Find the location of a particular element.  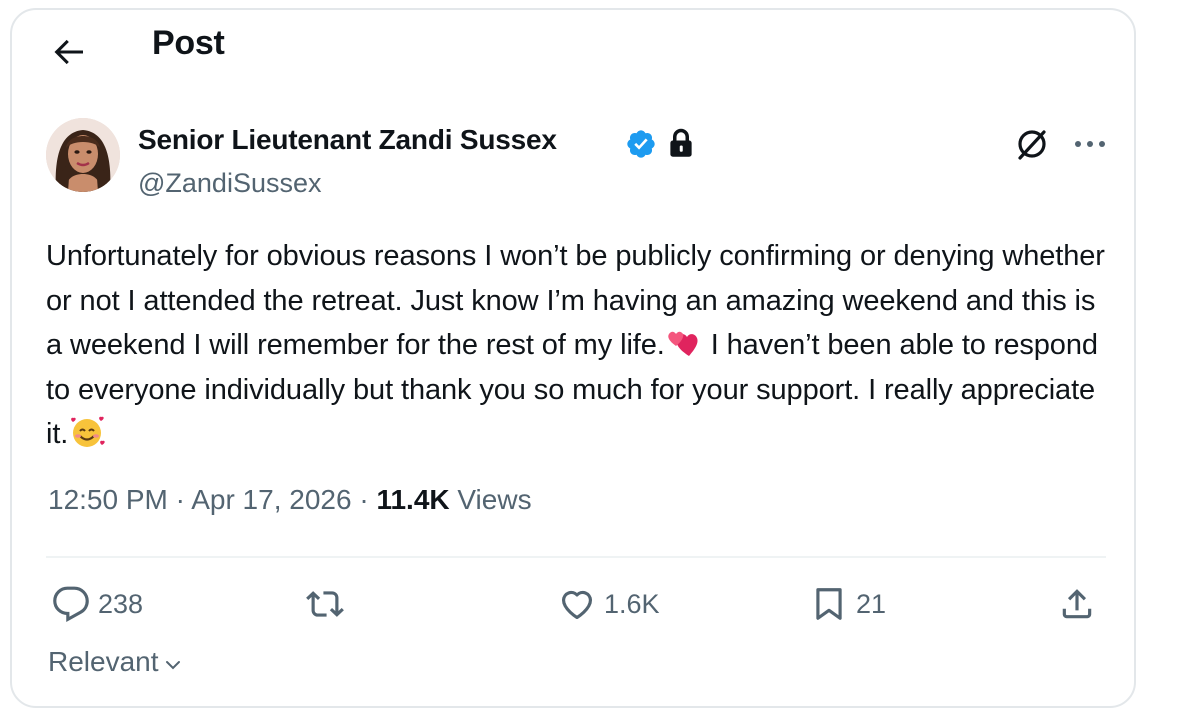

bookmark-icon is located at coordinates (829, 604).